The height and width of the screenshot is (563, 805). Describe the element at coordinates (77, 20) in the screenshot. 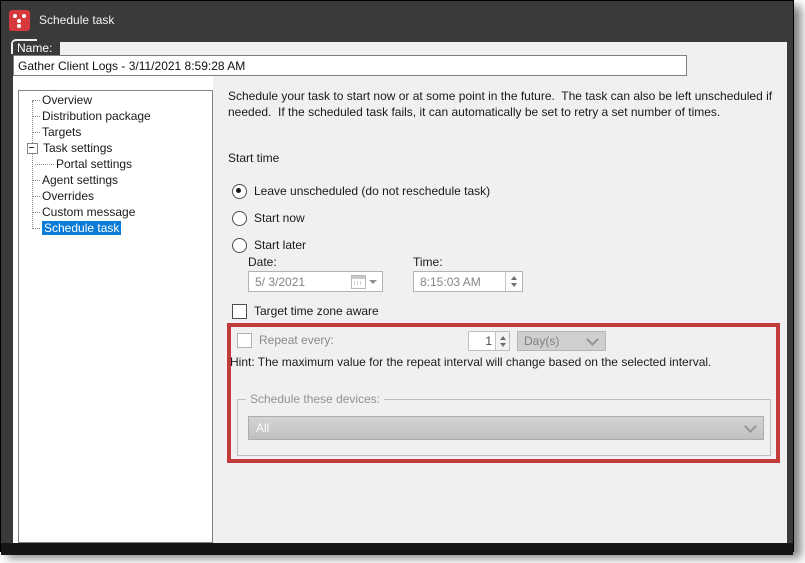

I see `window-title: Schedule task` at that location.